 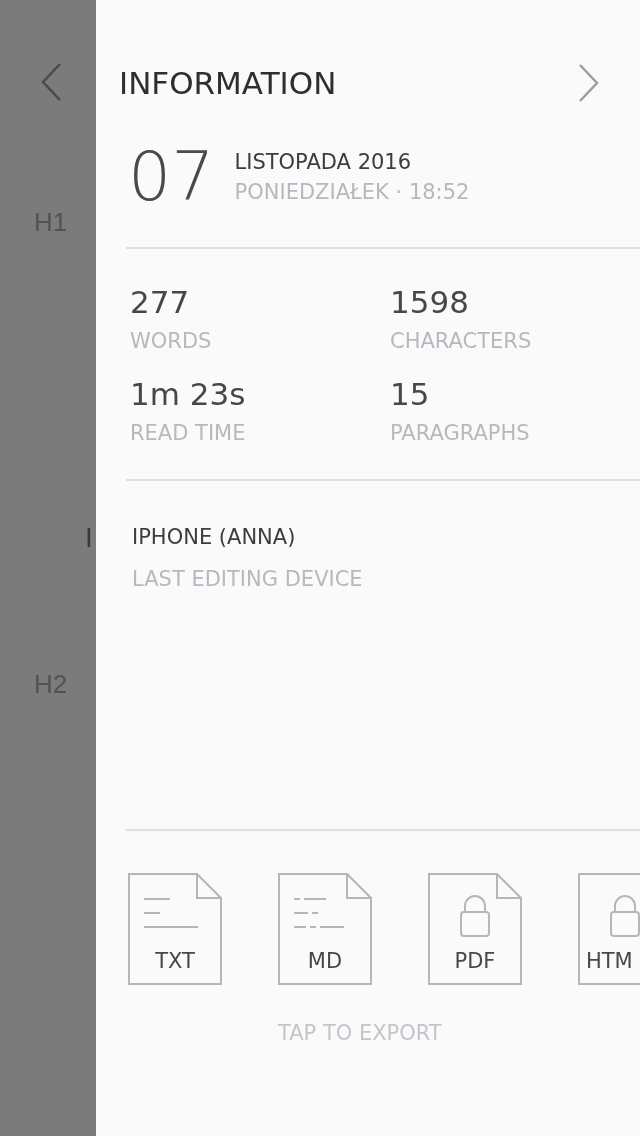 What do you see at coordinates (461, 341) in the screenshot?
I see `stat-label: CHARACTERS` at bounding box center [461, 341].